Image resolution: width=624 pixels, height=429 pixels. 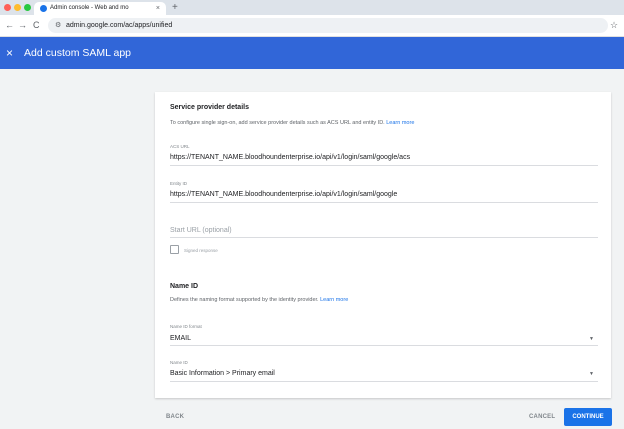 I want to click on close-icon: ×, so click(x=9, y=53).